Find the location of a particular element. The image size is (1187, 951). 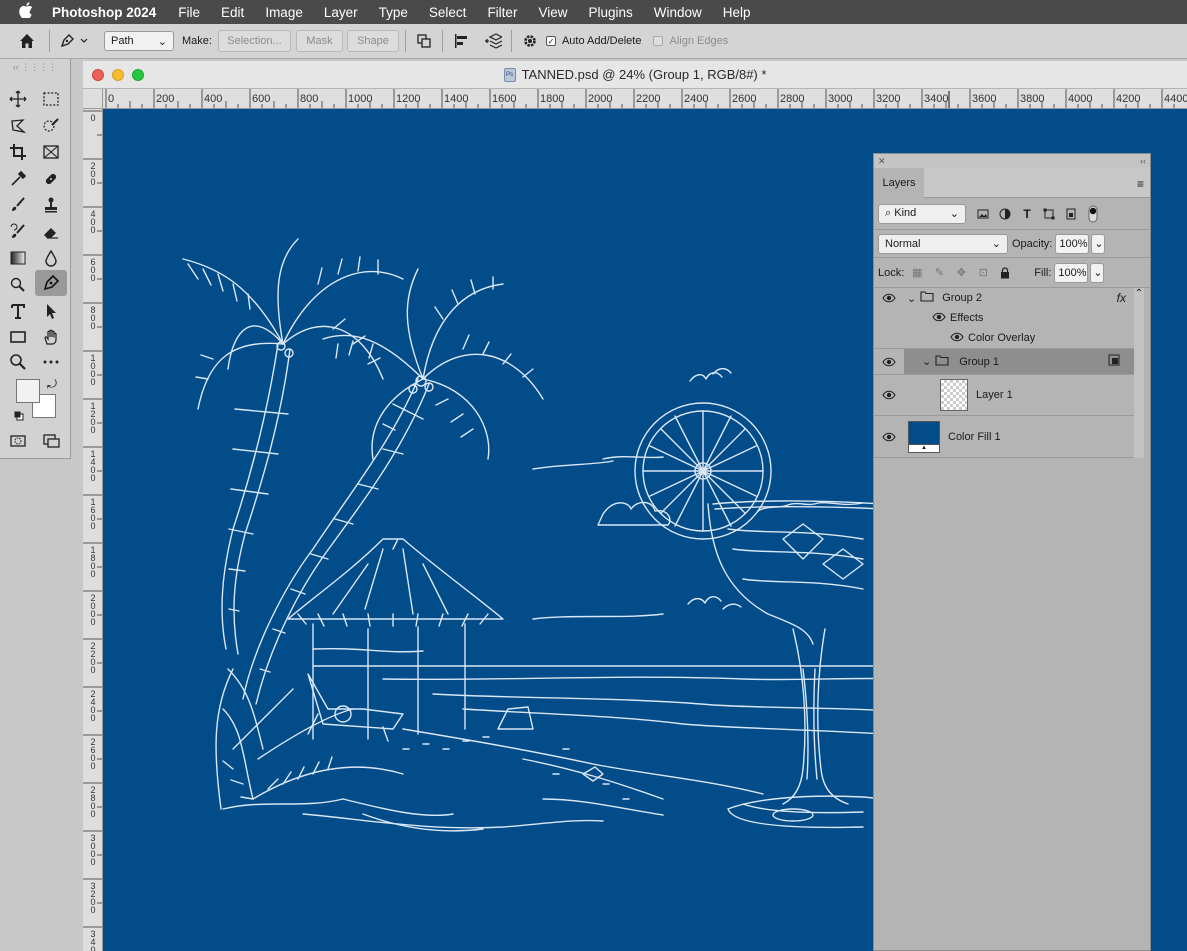

apple-icon is located at coordinates (26, 12).